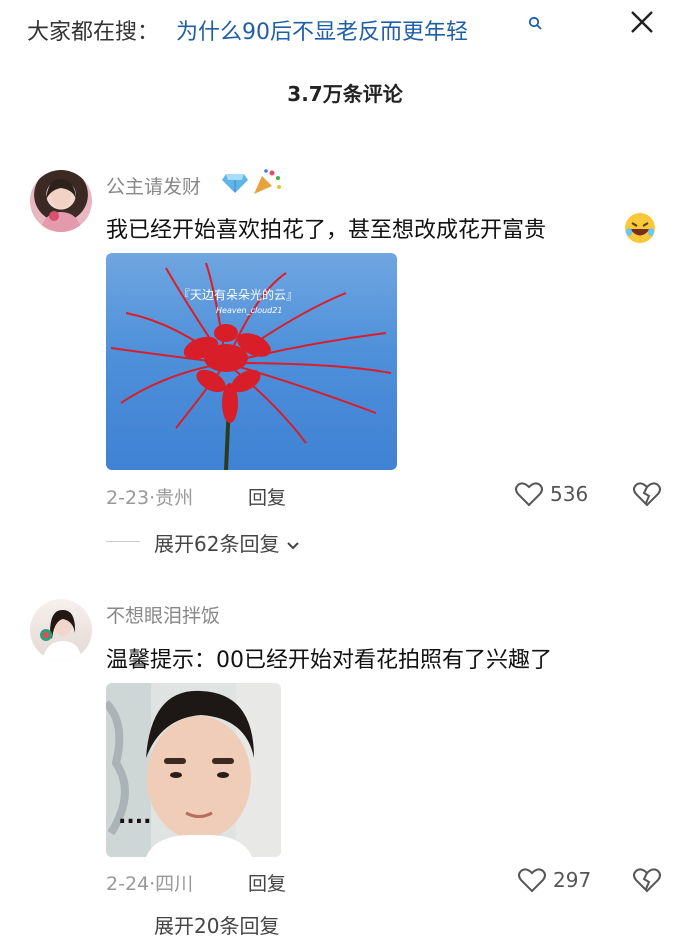 The height and width of the screenshot is (939, 690). I want to click on like-count: 536, so click(569, 494).